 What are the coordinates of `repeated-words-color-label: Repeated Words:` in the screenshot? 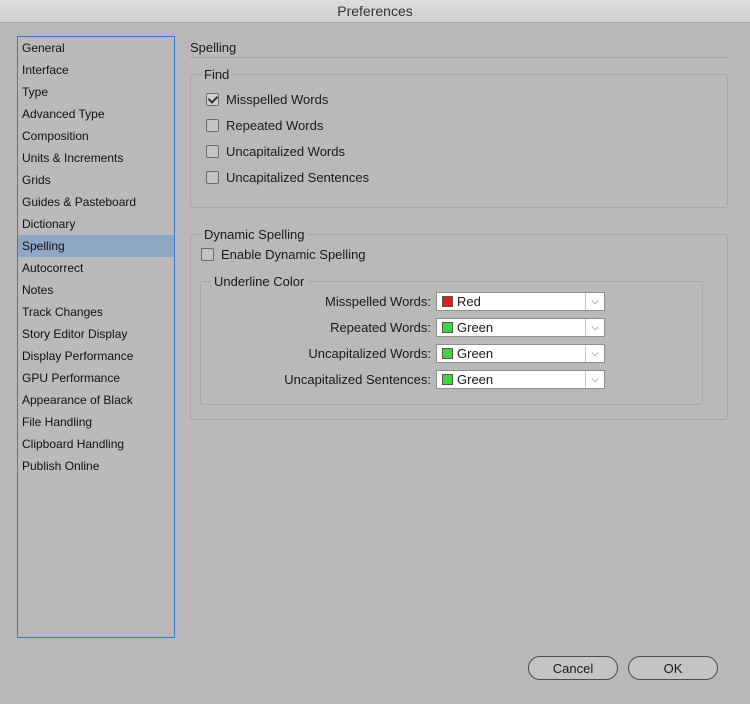 It's located at (380, 327).